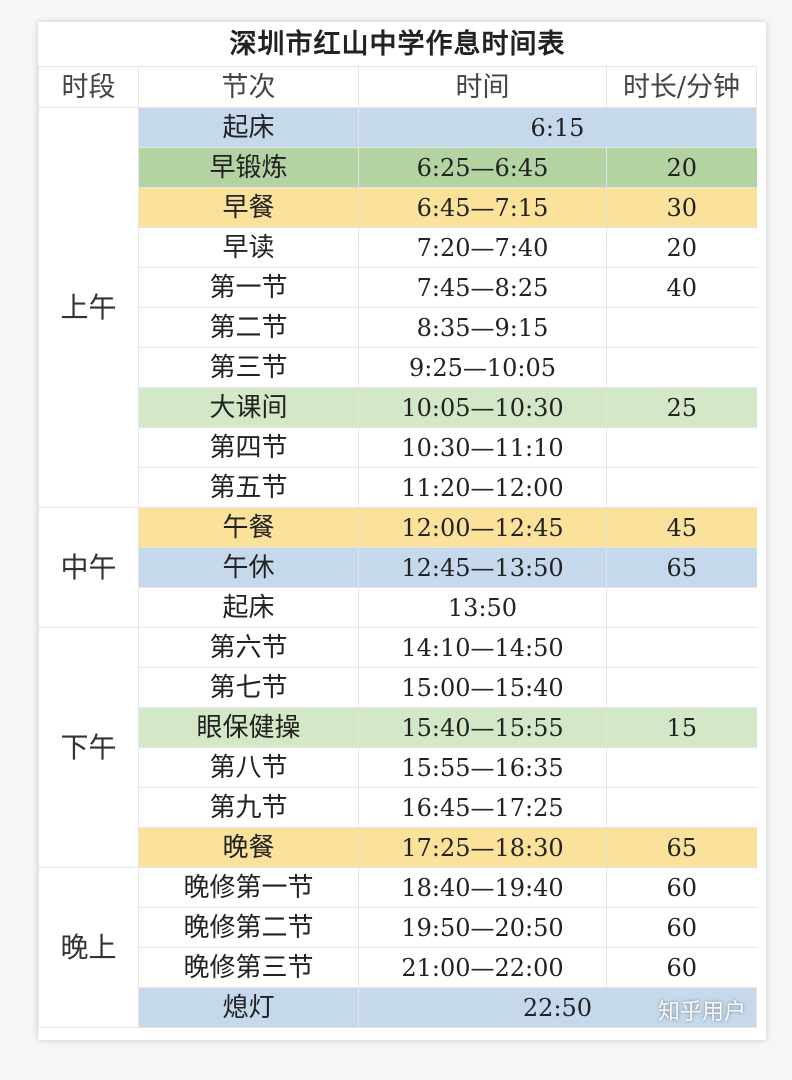 This screenshot has width=792, height=1080. Describe the element at coordinates (248, 807) in the screenshot. I see `session-name: 第九节` at that location.